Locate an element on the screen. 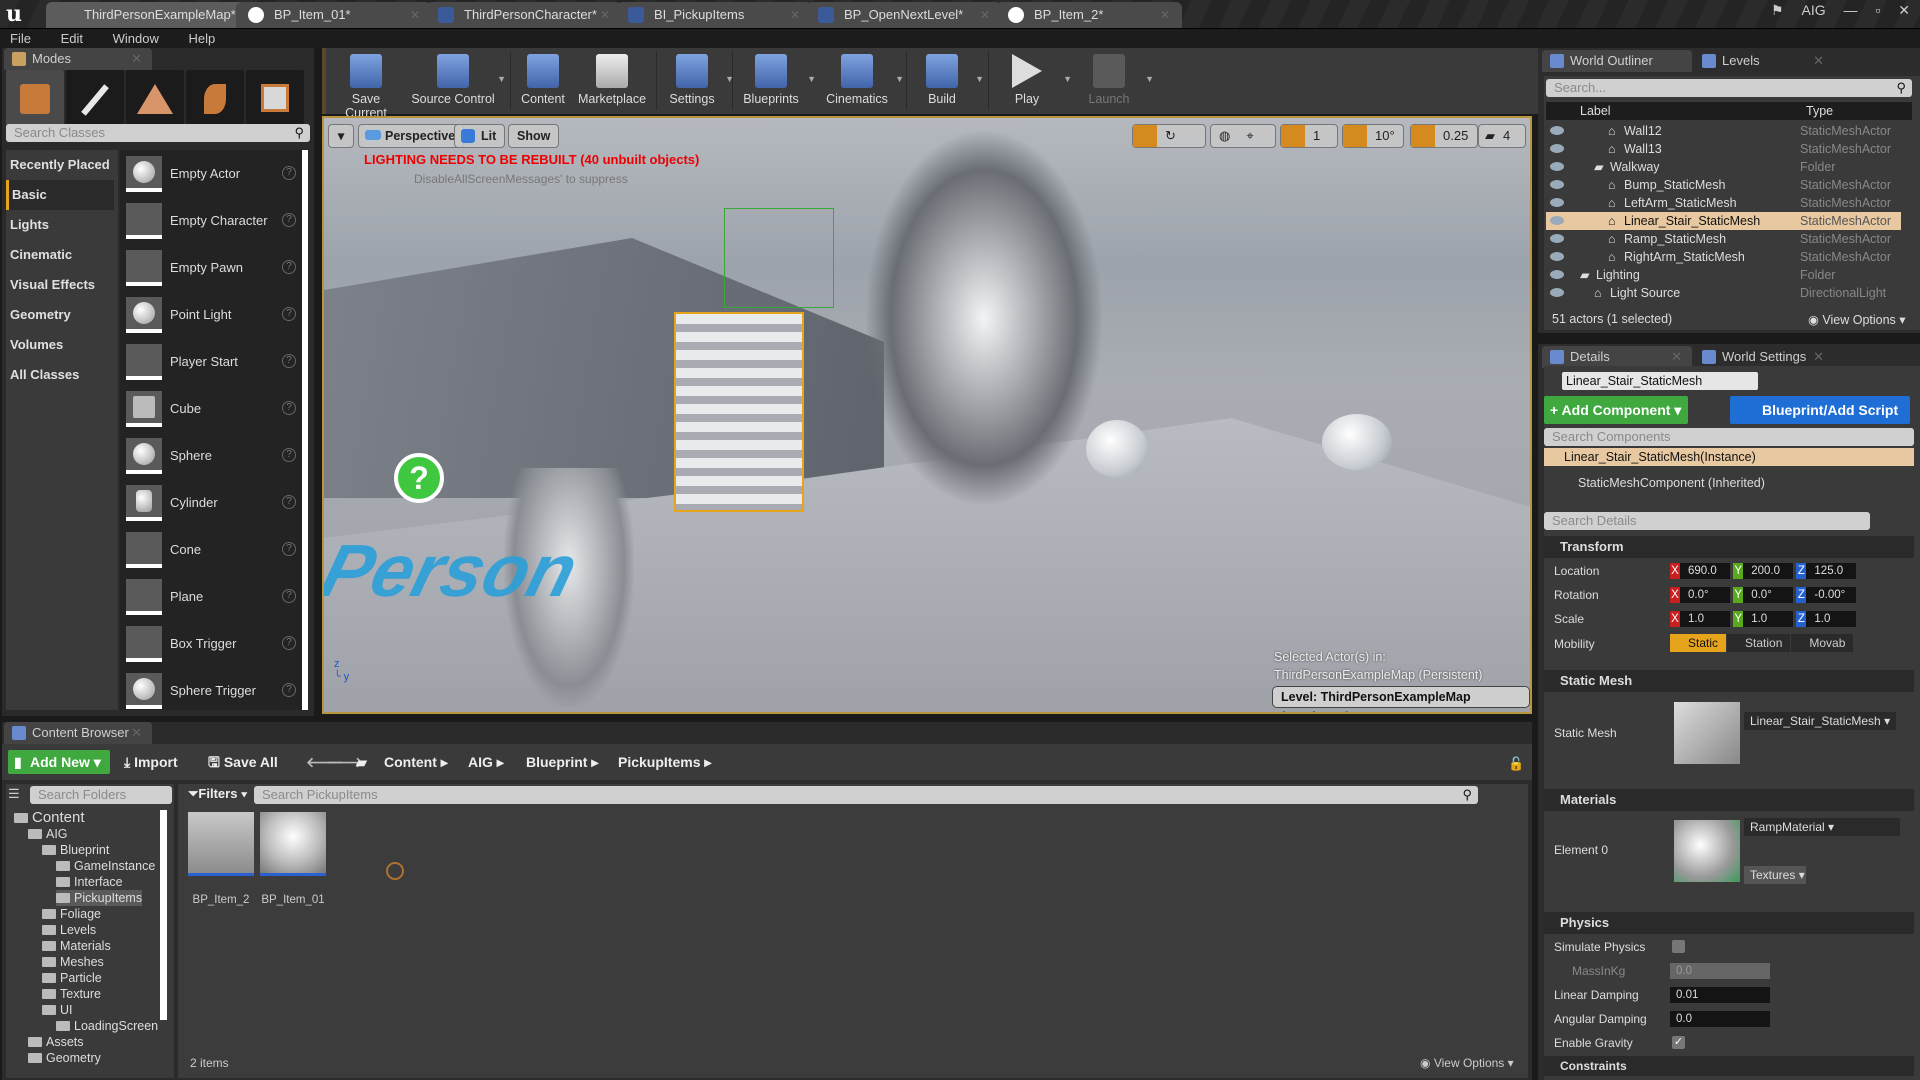 The height and width of the screenshot is (1080, 1920). blueprints-button: Blueprints ▼ is located at coordinates (776, 81).